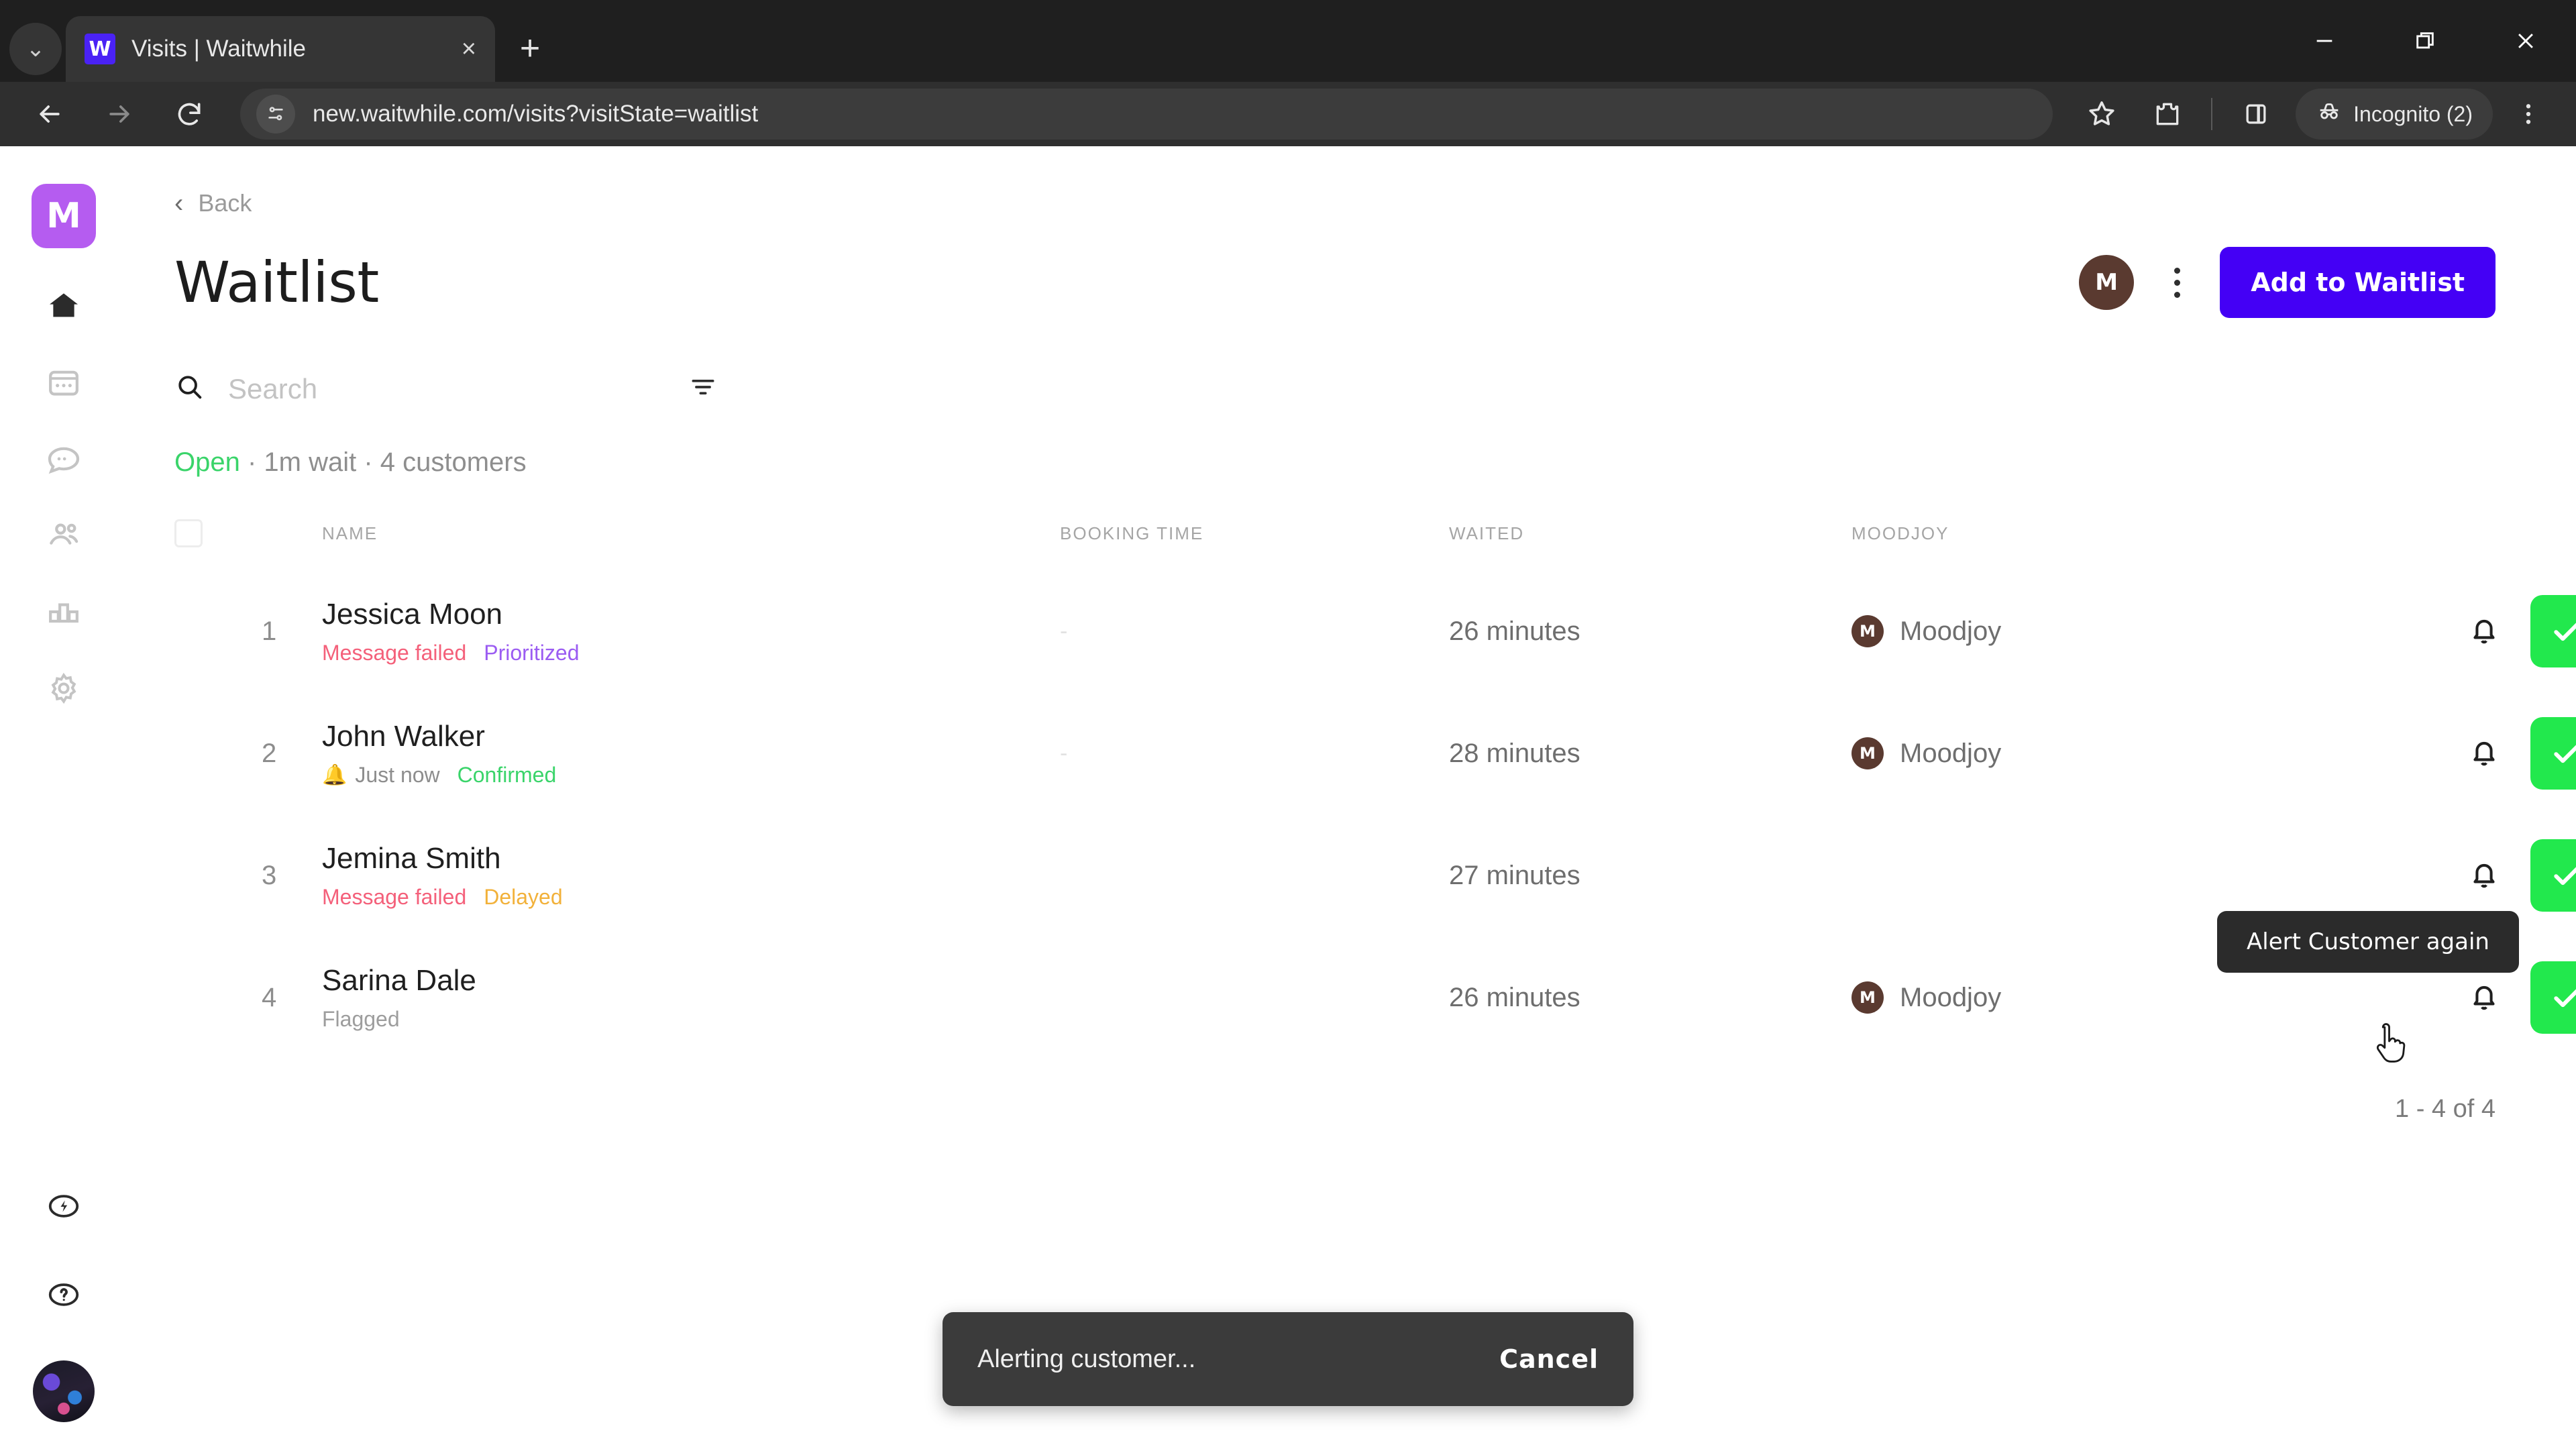 Image resolution: width=2576 pixels, height=1449 pixels. Describe the element at coordinates (218, 544) in the screenshot. I see `select-all-cell` at that location.